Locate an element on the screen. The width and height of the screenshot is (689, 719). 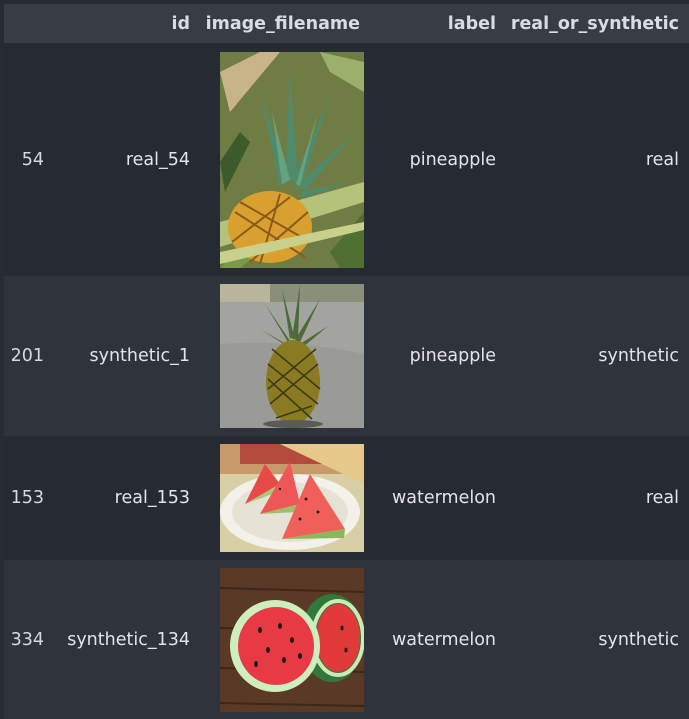
column-header-id: id is located at coordinates (127, 23).